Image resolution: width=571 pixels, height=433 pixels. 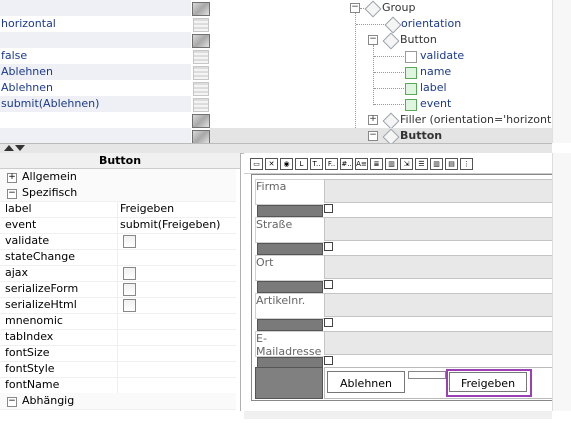 What do you see at coordinates (433, 88) in the screenshot?
I see `tree-item-label-attr: label` at bounding box center [433, 88].